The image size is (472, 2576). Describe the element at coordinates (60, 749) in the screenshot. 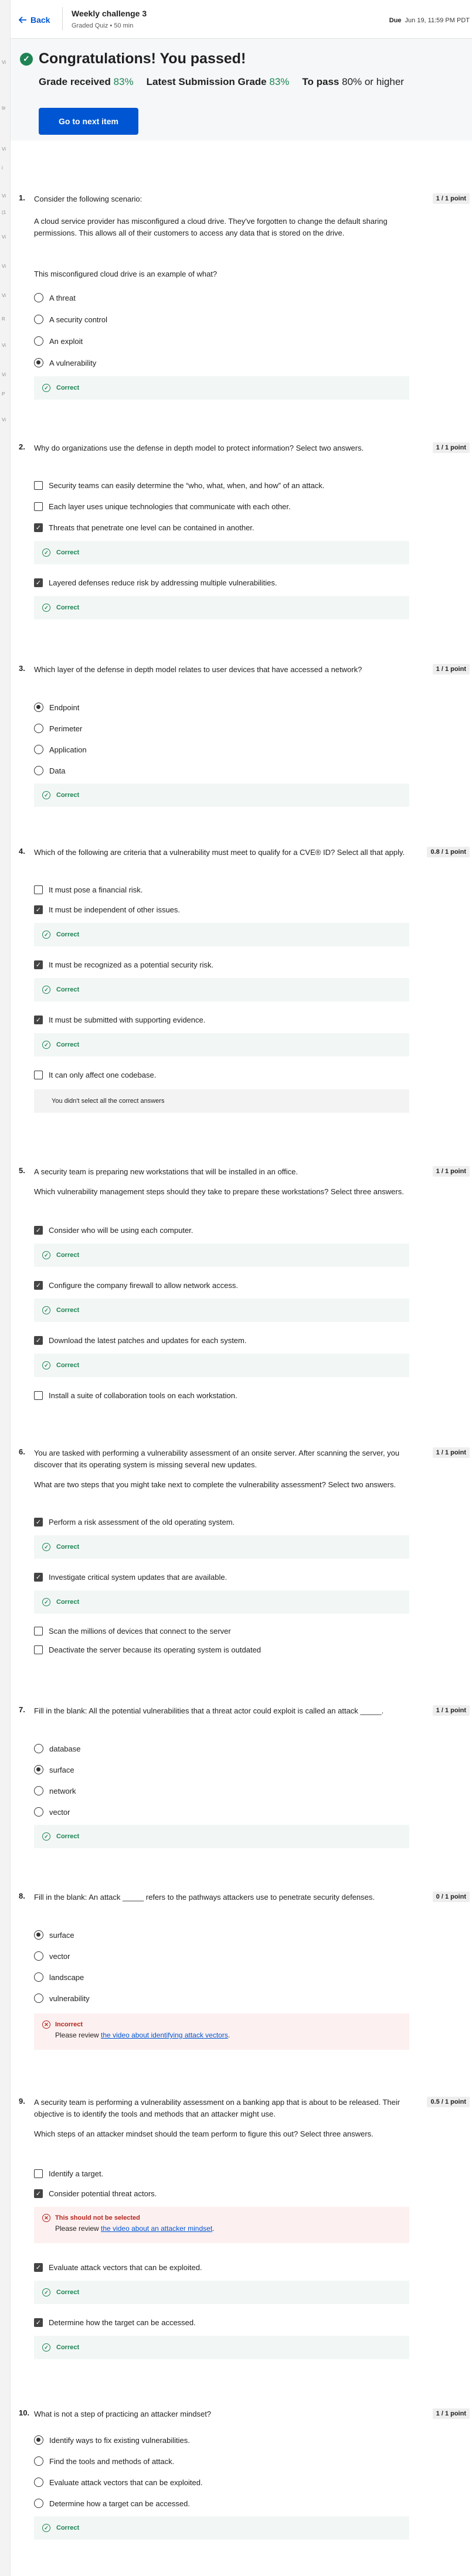

I see `option-radio: Application` at that location.